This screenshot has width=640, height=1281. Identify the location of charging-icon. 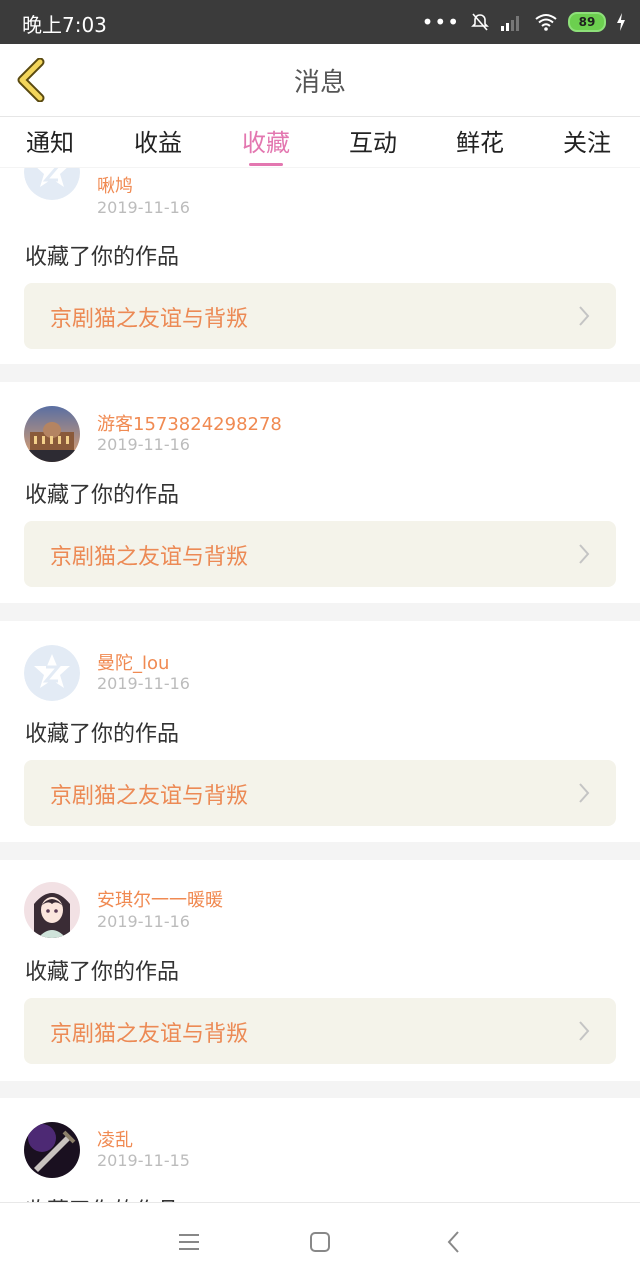
(621, 22).